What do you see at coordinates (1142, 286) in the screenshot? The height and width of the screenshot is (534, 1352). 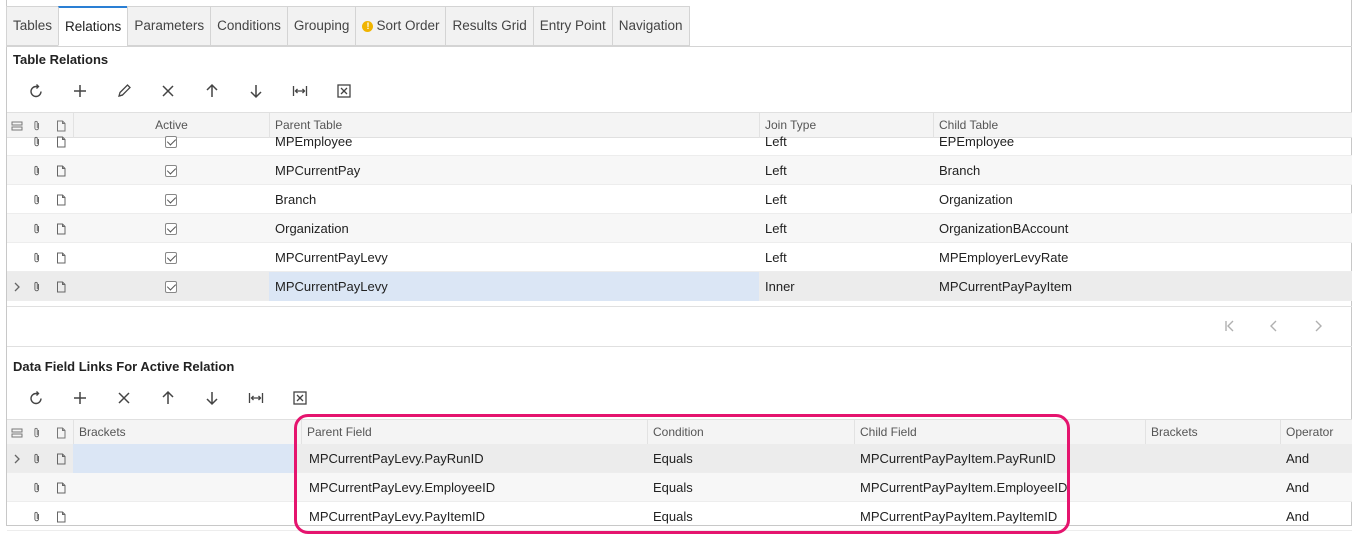 I see `child-table-cell: MPCurrentPayPayItem` at bounding box center [1142, 286].